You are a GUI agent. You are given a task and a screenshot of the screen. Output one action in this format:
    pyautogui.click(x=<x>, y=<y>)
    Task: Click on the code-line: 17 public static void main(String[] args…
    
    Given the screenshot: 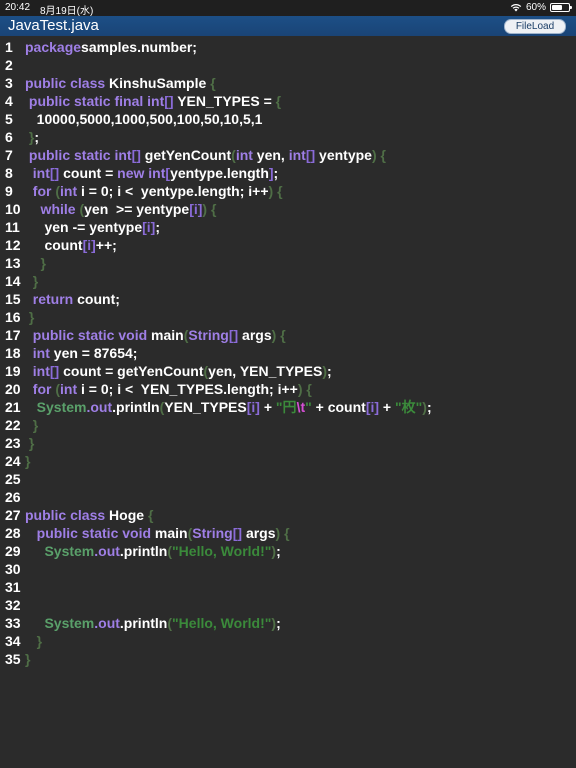 What is the action you would take?
    pyautogui.click(x=288, y=335)
    